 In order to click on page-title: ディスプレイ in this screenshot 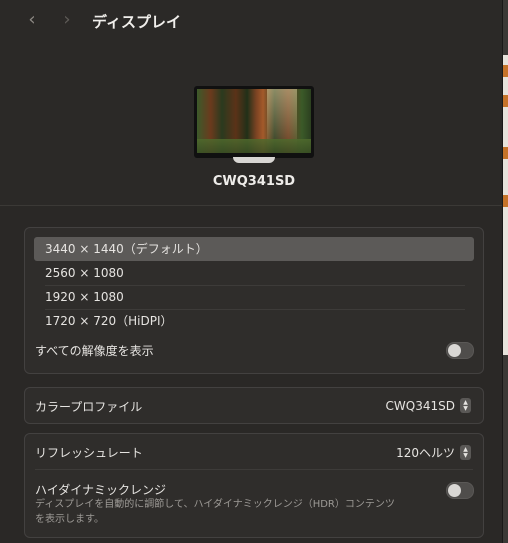, I will do `click(136, 22)`.